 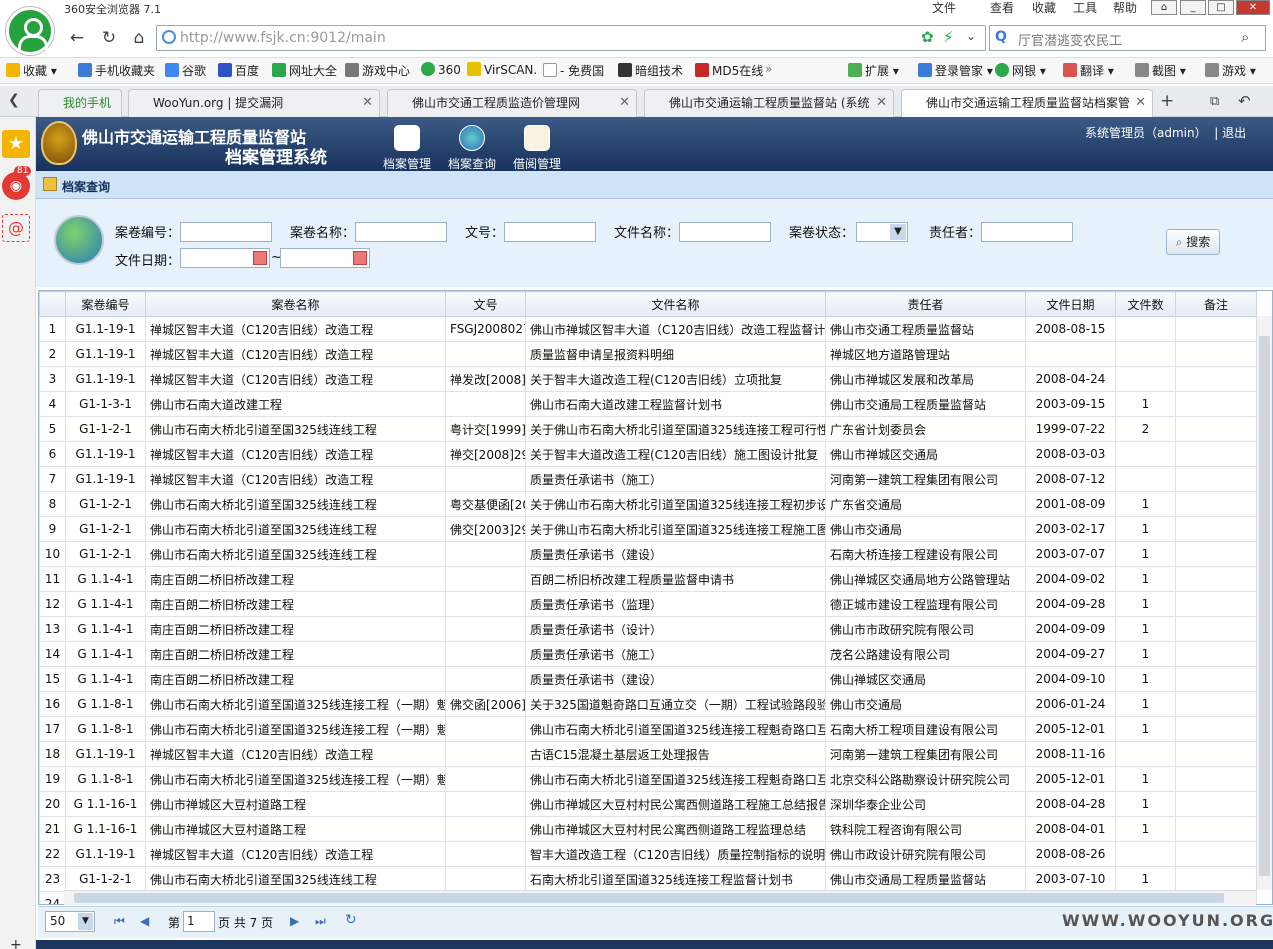 I want to click on case-name-input, so click(x=401, y=232).